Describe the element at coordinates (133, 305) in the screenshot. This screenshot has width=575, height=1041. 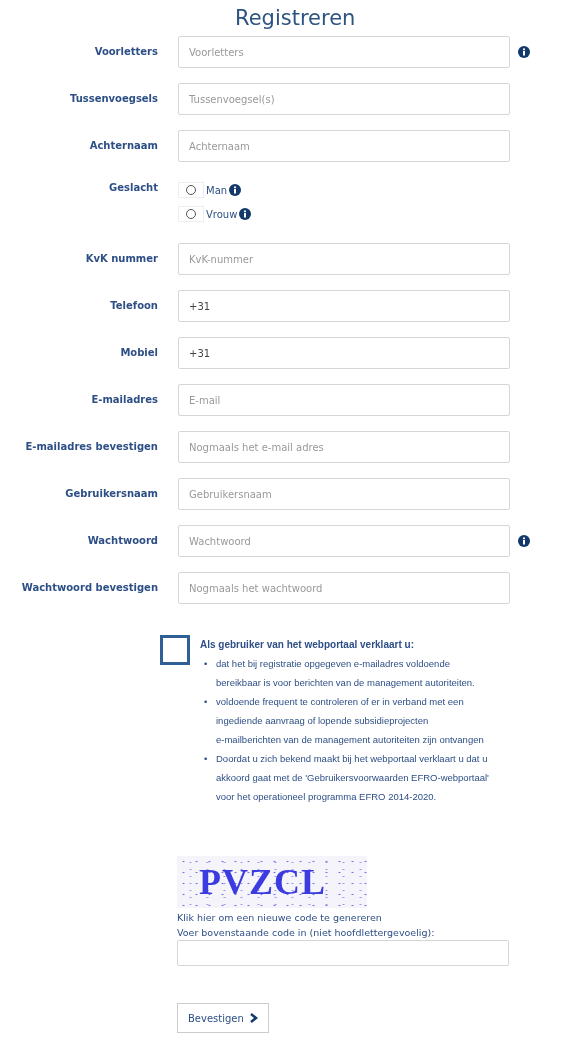
I see `field-label: Telefoon` at that location.